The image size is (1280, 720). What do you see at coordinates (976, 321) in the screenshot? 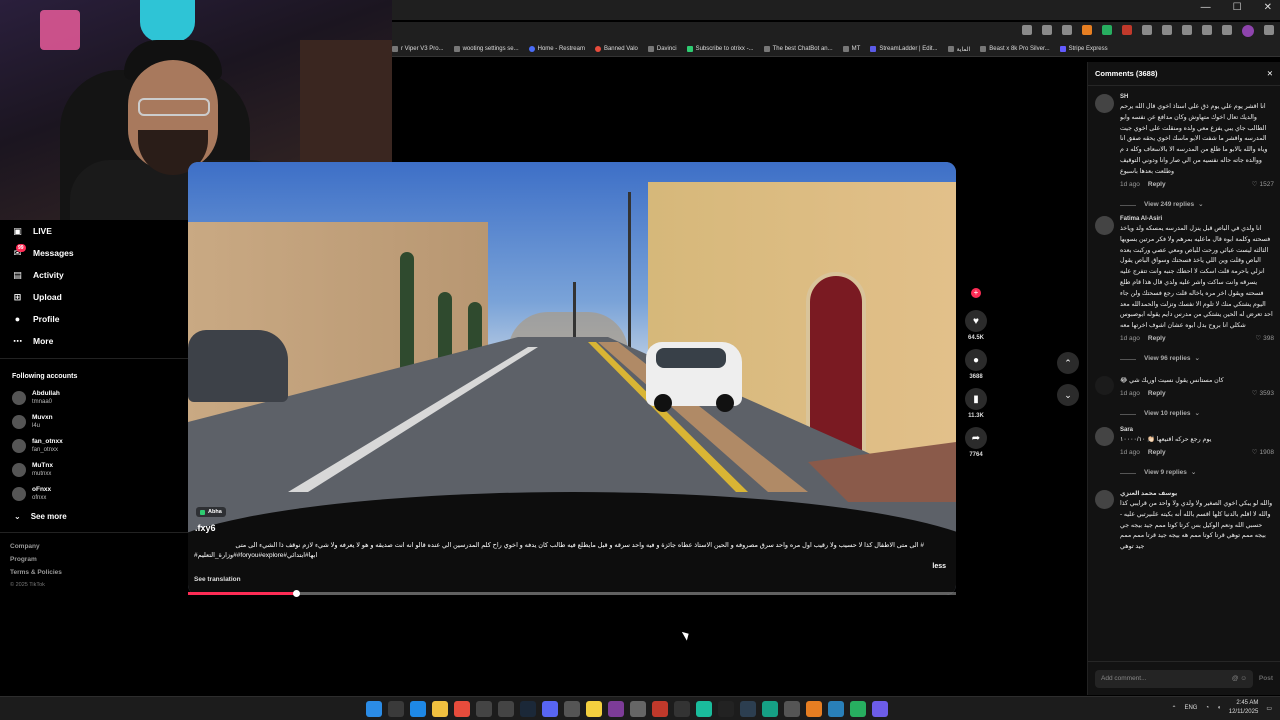
I see `heart-icon: ♥` at bounding box center [976, 321].